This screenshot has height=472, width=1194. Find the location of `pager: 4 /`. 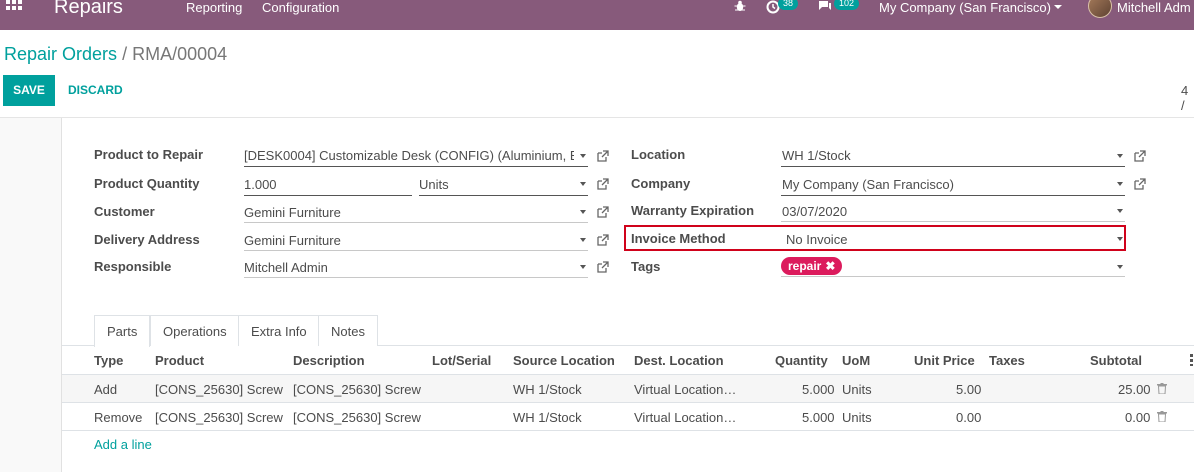

pager: 4 / is located at coordinates (1187, 98).